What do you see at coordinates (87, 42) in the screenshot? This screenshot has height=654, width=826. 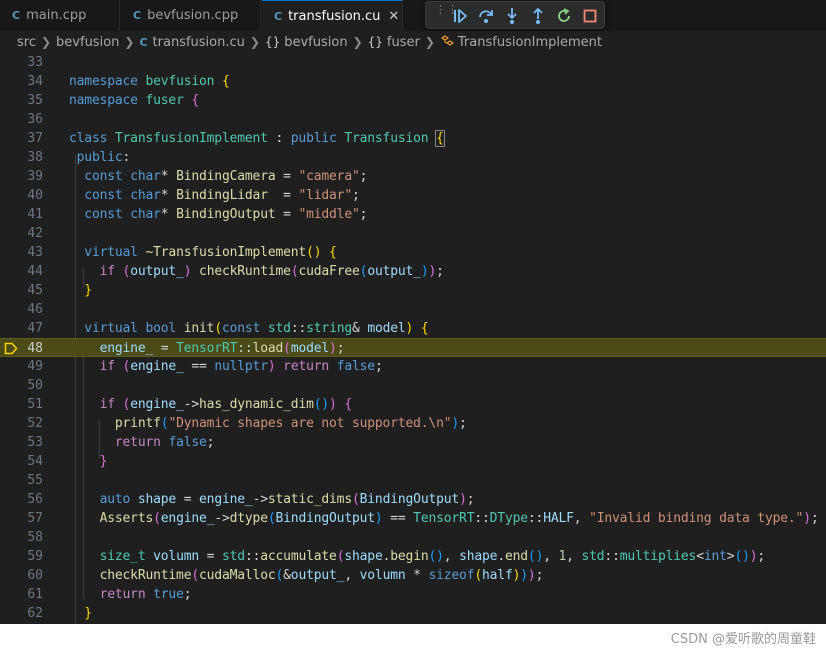 I see `breadcrumb-item-bevfusion: bevfusion` at bounding box center [87, 42].